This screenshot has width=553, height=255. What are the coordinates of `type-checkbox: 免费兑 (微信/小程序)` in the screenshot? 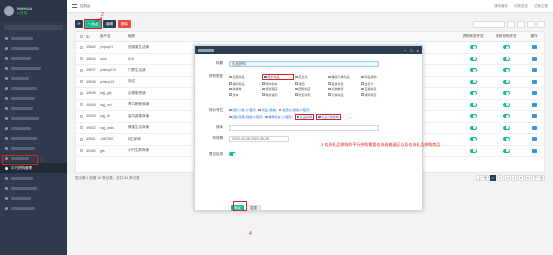 It's located at (294, 110).